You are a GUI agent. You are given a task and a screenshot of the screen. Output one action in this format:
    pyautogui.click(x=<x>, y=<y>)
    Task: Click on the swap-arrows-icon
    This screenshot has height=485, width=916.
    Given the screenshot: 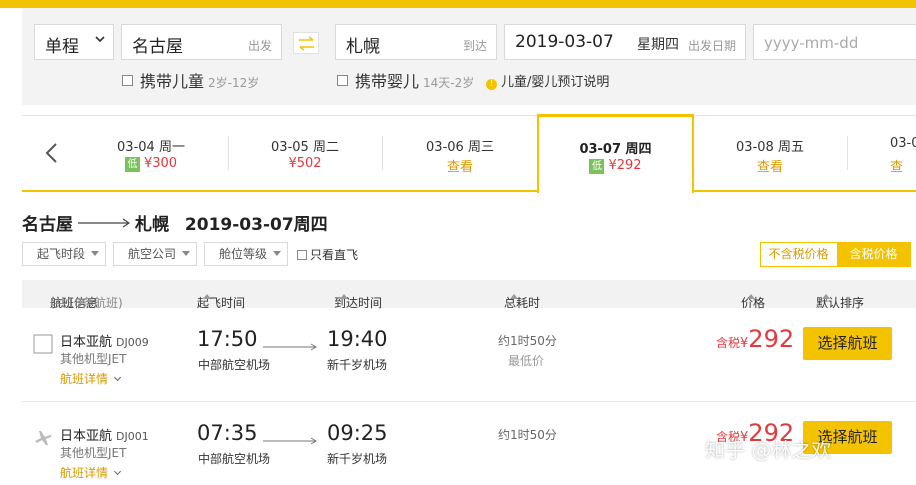 What is the action you would take?
    pyautogui.click(x=306, y=43)
    